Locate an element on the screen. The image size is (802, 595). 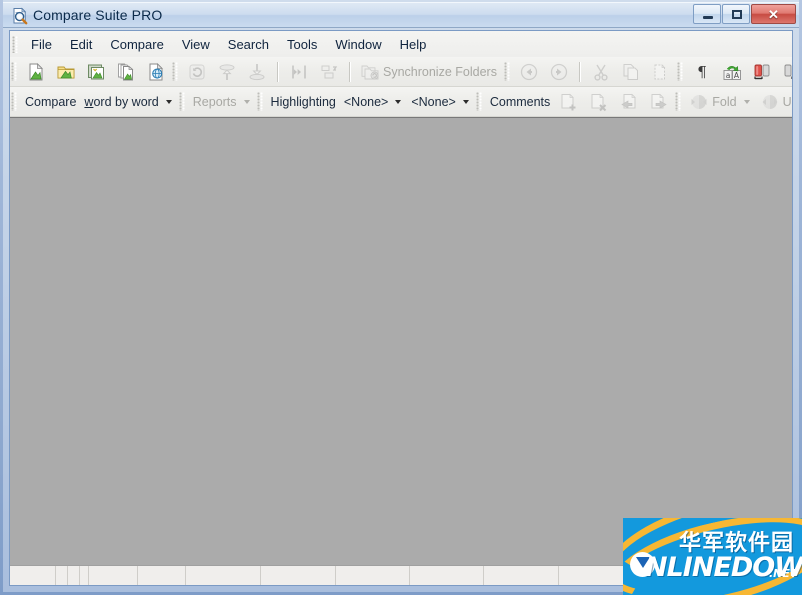
navigate-forward-button is located at coordinates (559, 72).